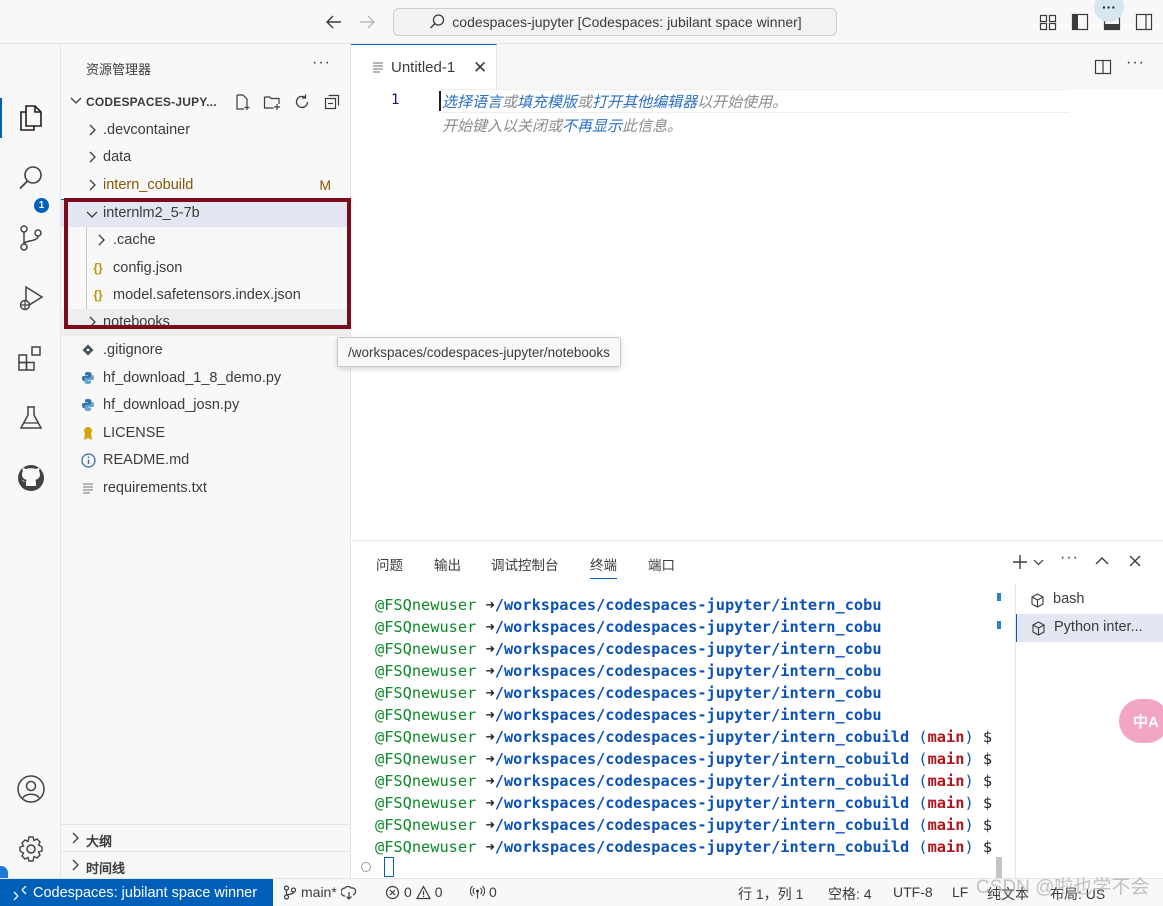 The image size is (1163, 906). What do you see at coordinates (206, 157) in the screenshot?
I see `tree-item-data: data` at bounding box center [206, 157].